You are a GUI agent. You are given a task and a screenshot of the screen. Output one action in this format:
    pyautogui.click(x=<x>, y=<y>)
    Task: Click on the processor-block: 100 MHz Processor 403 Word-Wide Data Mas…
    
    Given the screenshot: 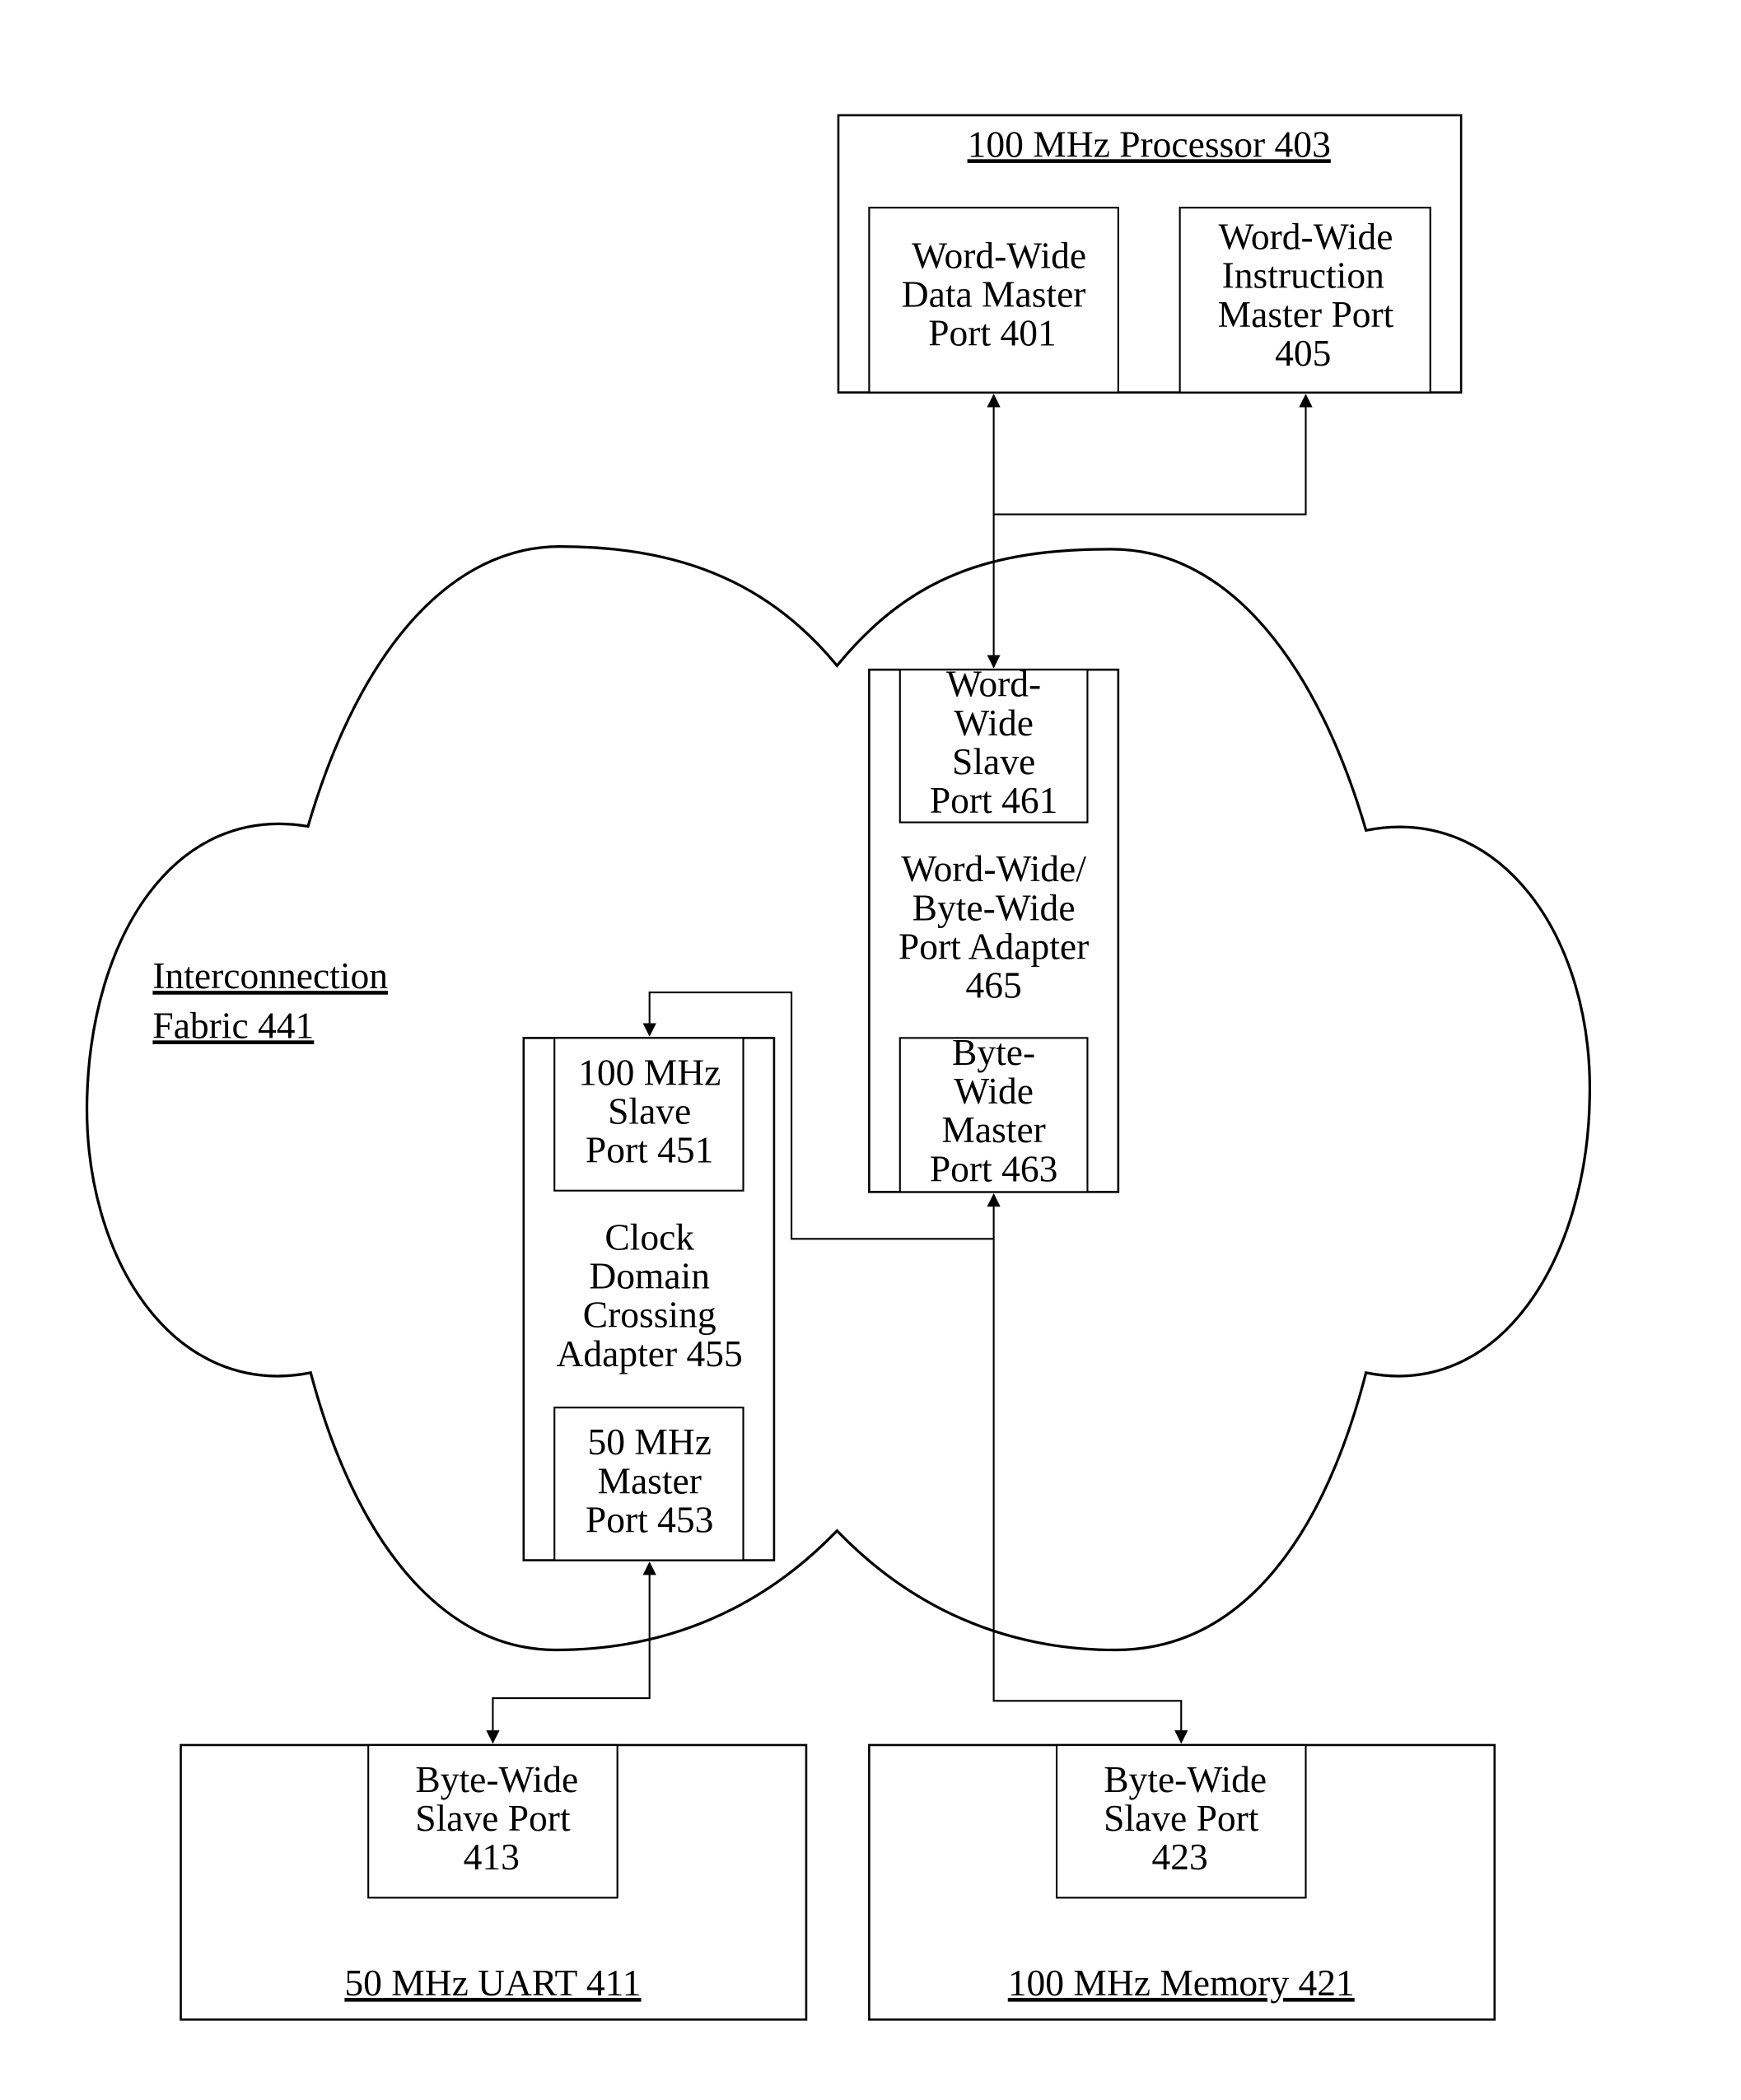 What is the action you would take?
    pyautogui.click(x=1150, y=254)
    